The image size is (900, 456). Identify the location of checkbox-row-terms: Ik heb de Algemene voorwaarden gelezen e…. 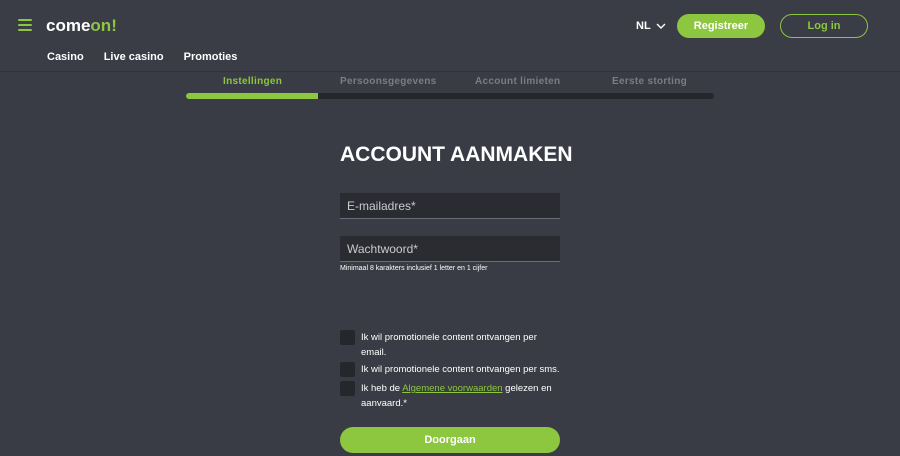
(455, 396).